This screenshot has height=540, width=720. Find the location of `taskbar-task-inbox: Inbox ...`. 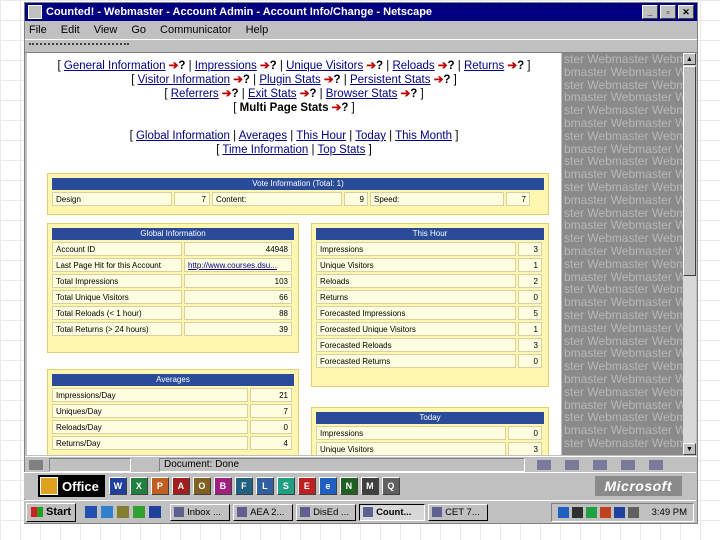

taskbar-task-inbox: Inbox ... is located at coordinates (200, 512).